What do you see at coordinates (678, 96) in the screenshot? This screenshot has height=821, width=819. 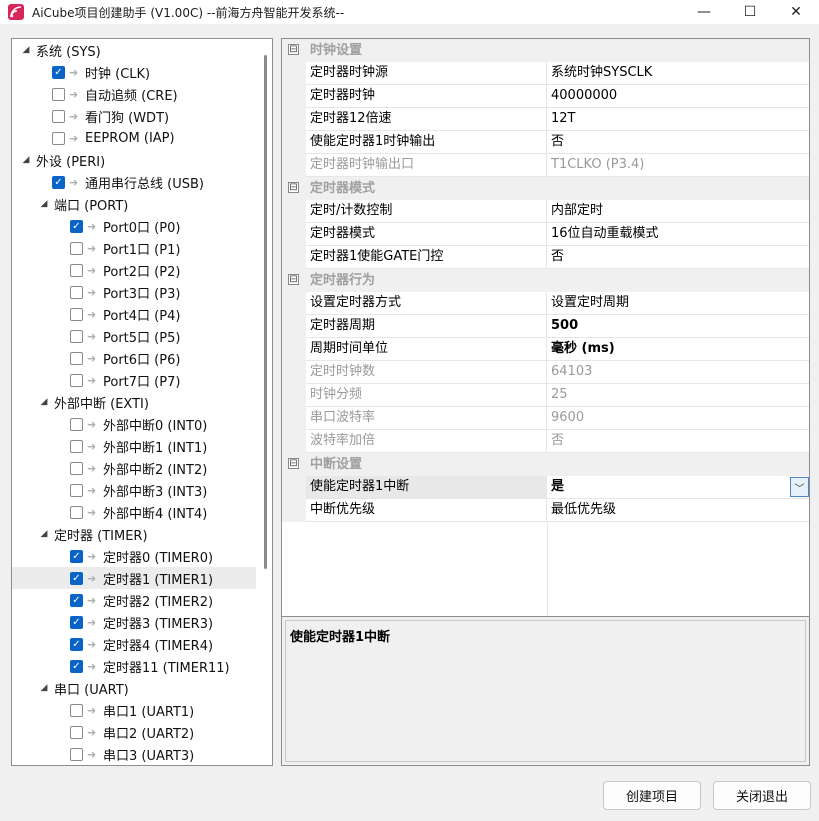 I see `property-value: 40000000` at bounding box center [678, 96].